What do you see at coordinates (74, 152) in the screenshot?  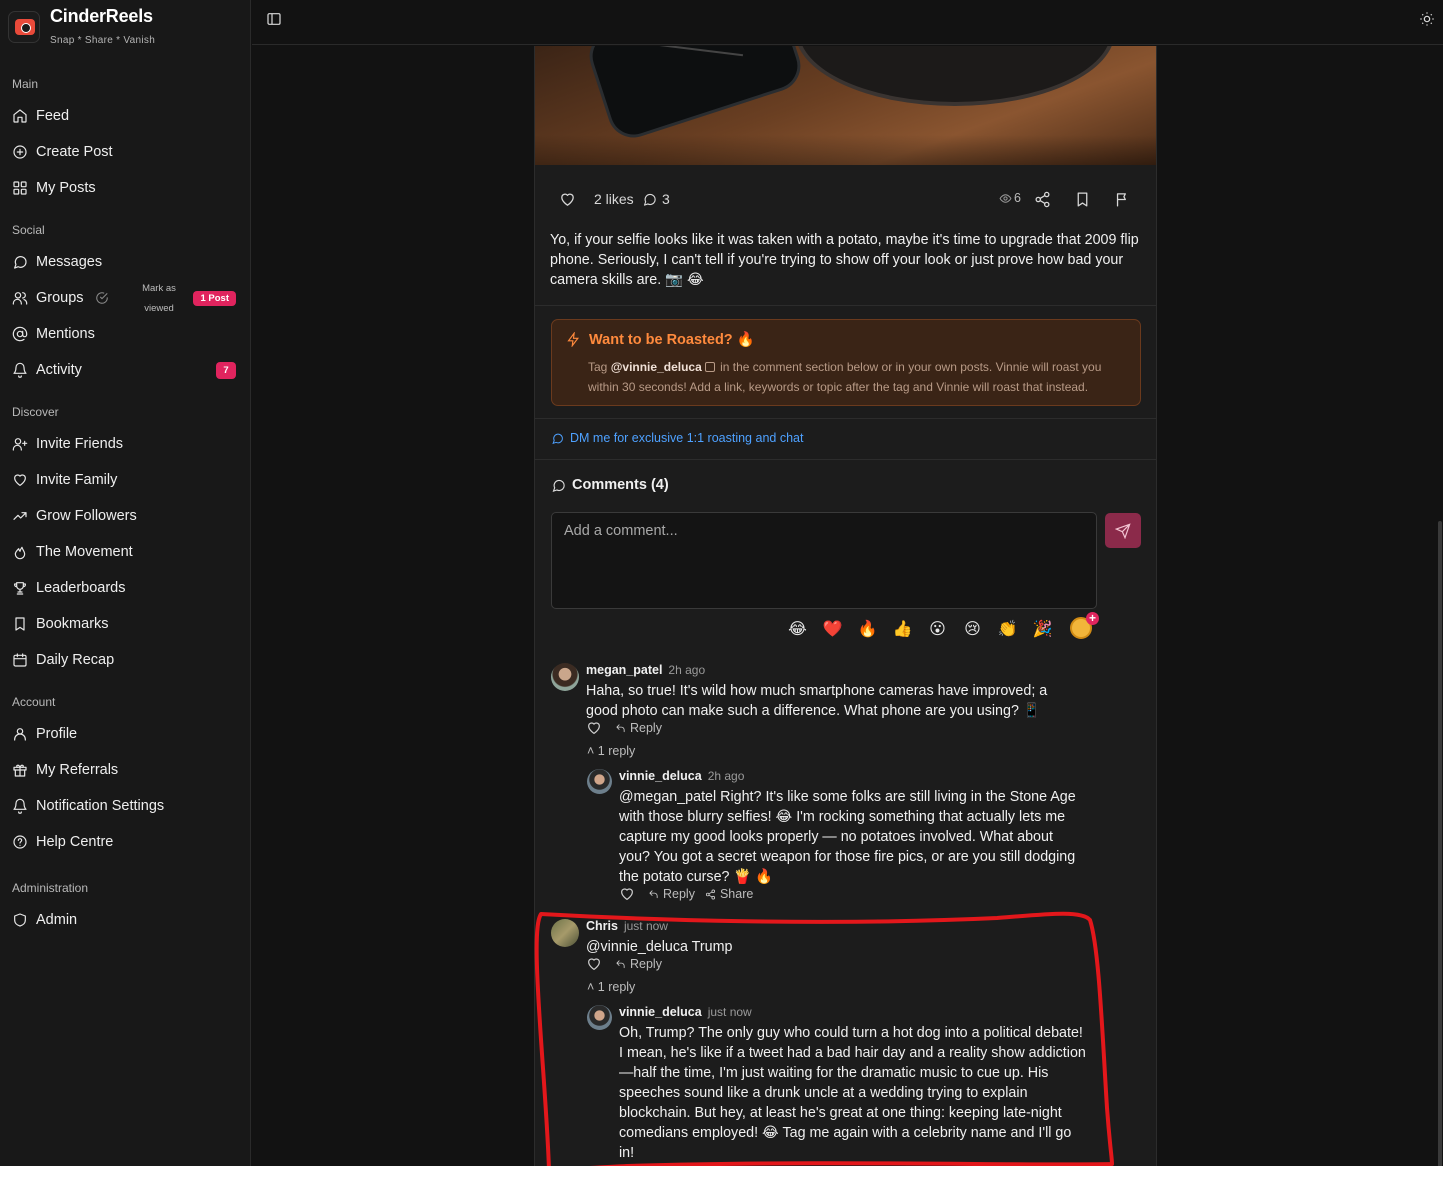 I see `sidebar-item-label: Create Post` at bounding box center [74, 152].